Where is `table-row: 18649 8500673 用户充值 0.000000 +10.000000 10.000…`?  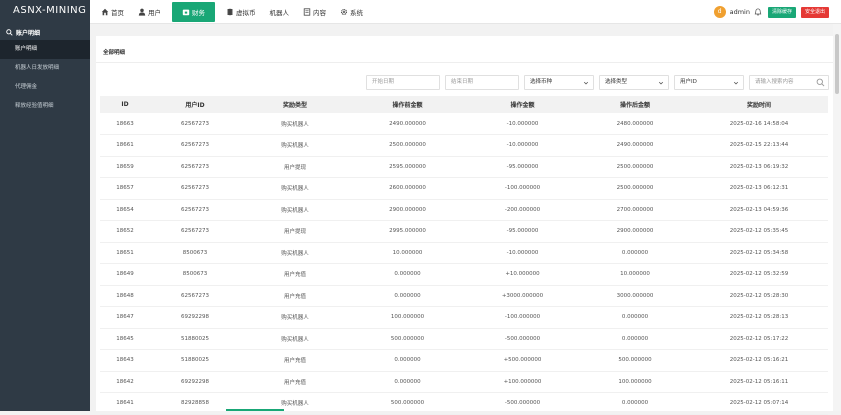
table-row: 18649 8500673 用户充值 0.000000 +10.000000 10.000… is located at coordinates (464, 274).